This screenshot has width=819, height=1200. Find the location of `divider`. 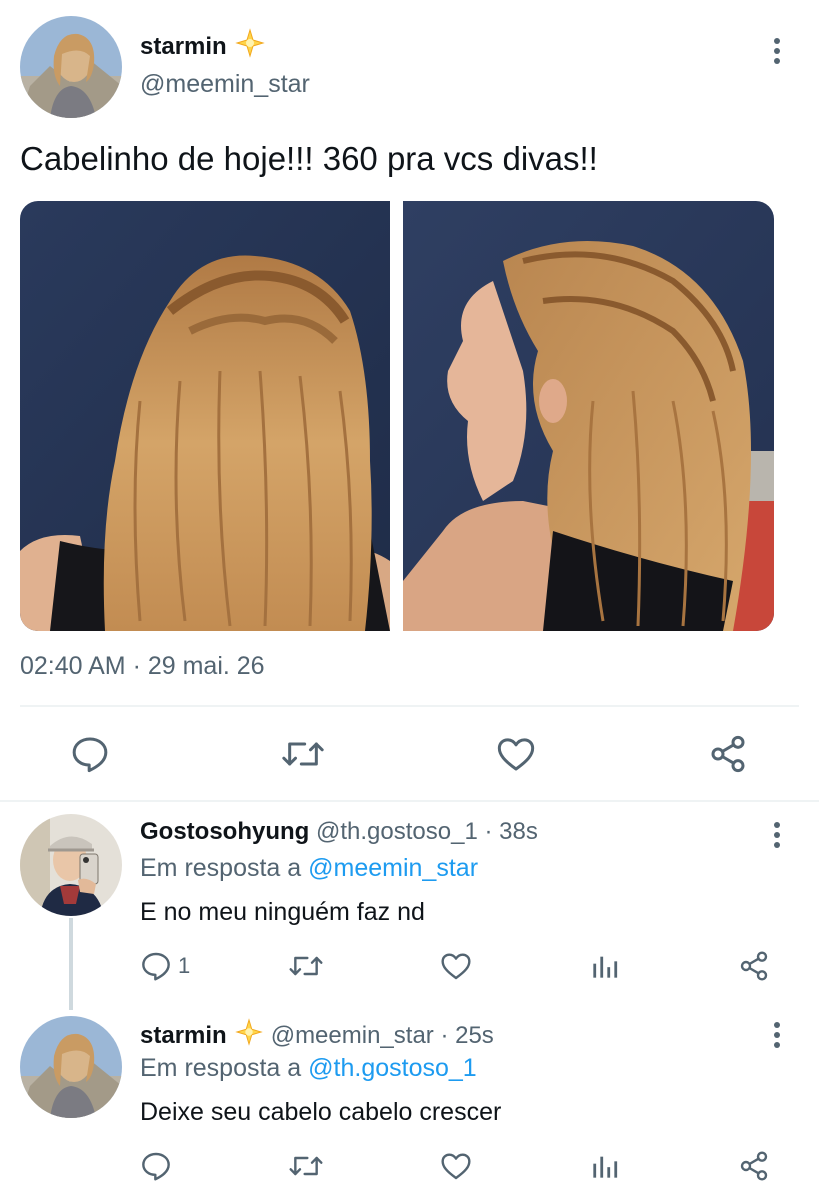

divider is located at coordinates (409, 706).